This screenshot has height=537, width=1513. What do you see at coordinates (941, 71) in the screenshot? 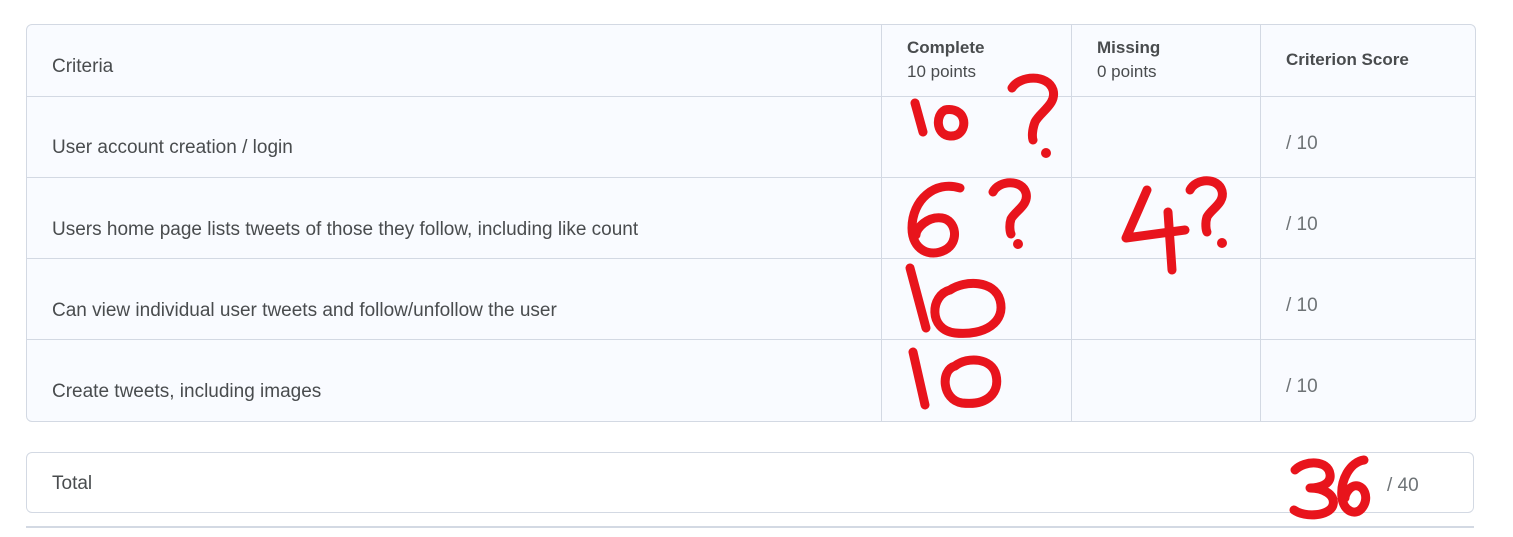
I see `level-complete-points: 10 points` at bounding box center [941, 71].